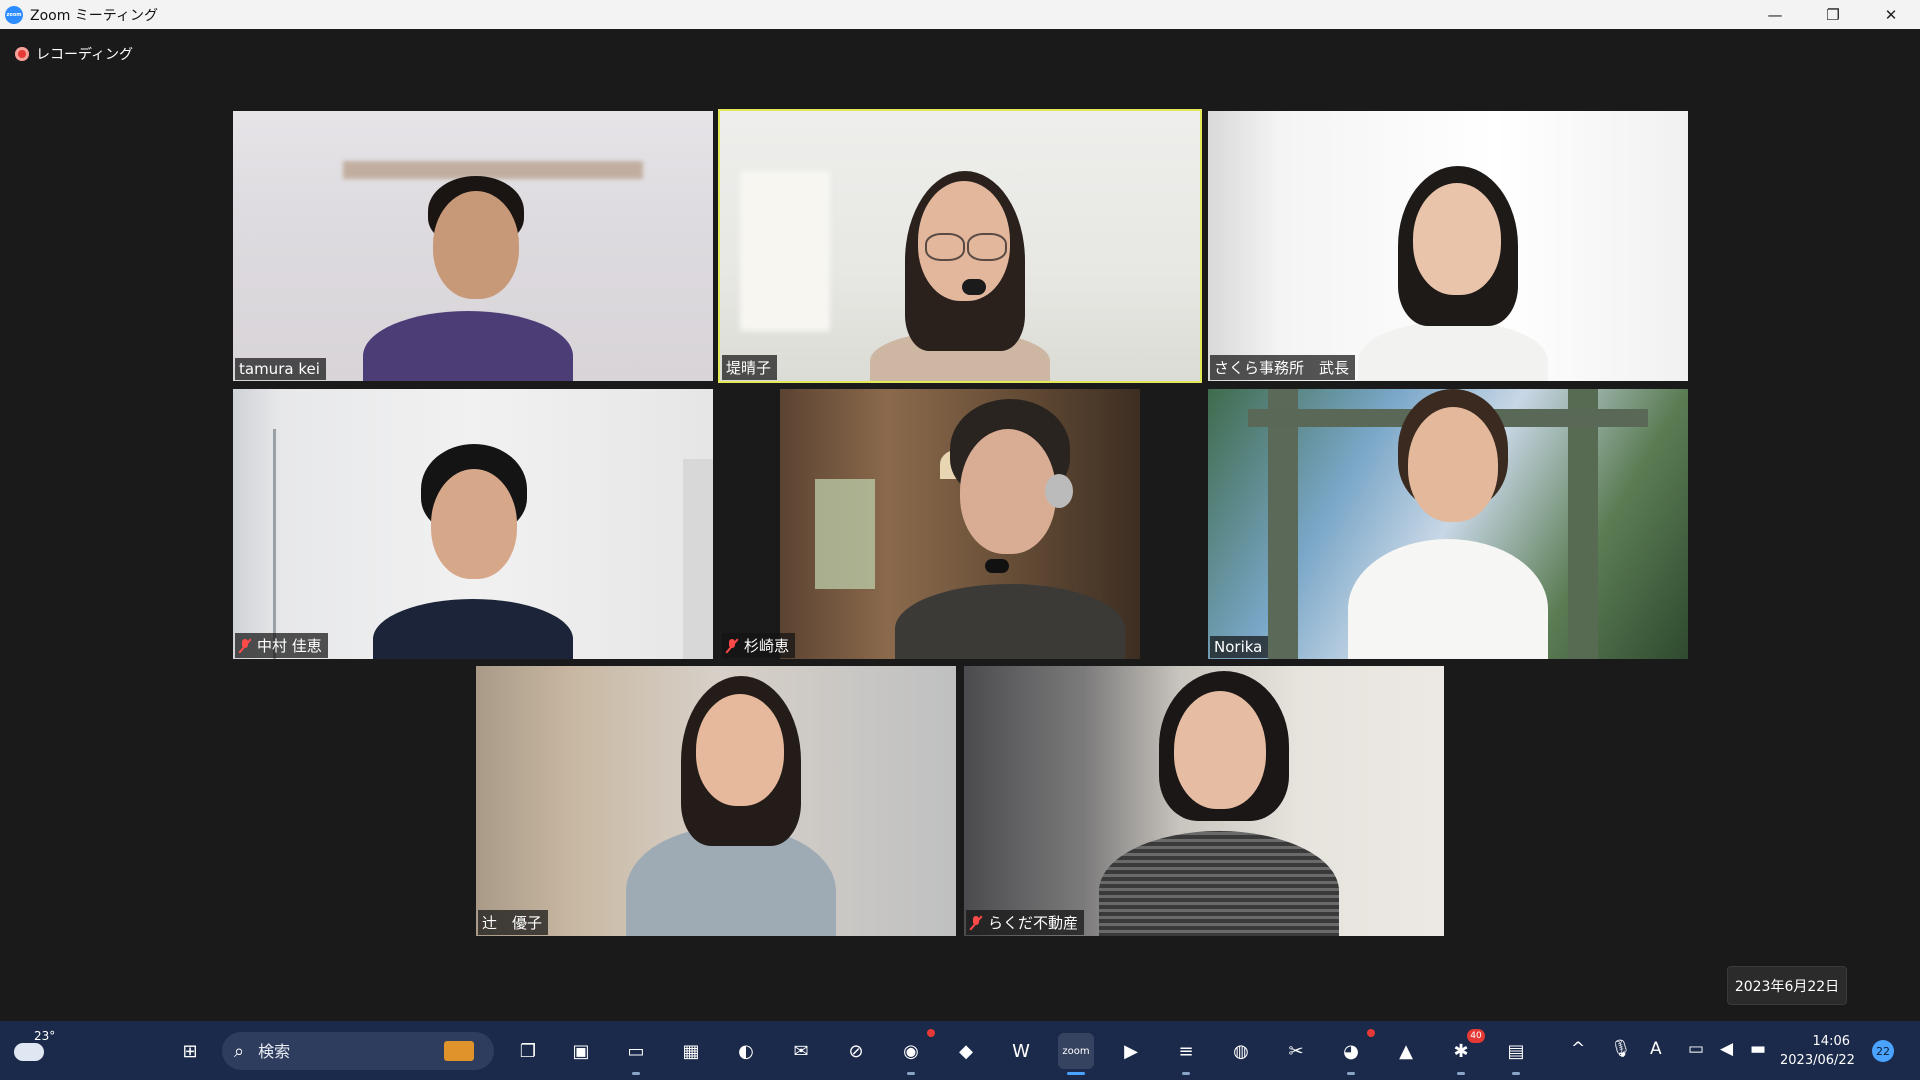 This screenshot has height=1080, width=1920. Describe the element at coordinates (1476, 1036) in the screenshot. I see `slack-badge: 40` at that location.